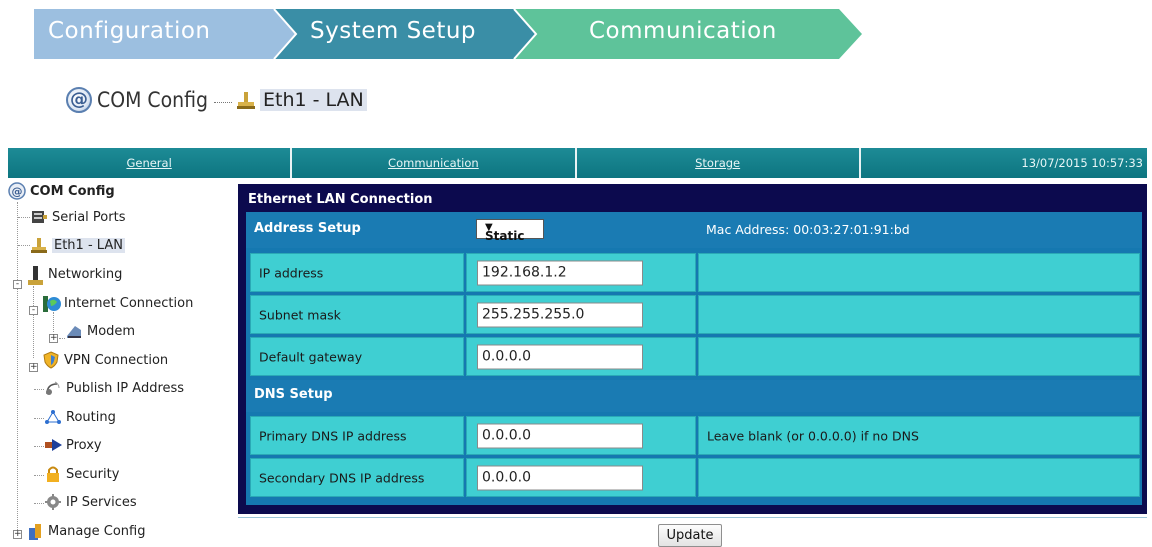  I want to click on sidebar-item-eth1-lan: Eth1 - LAN, so click(77, 245).